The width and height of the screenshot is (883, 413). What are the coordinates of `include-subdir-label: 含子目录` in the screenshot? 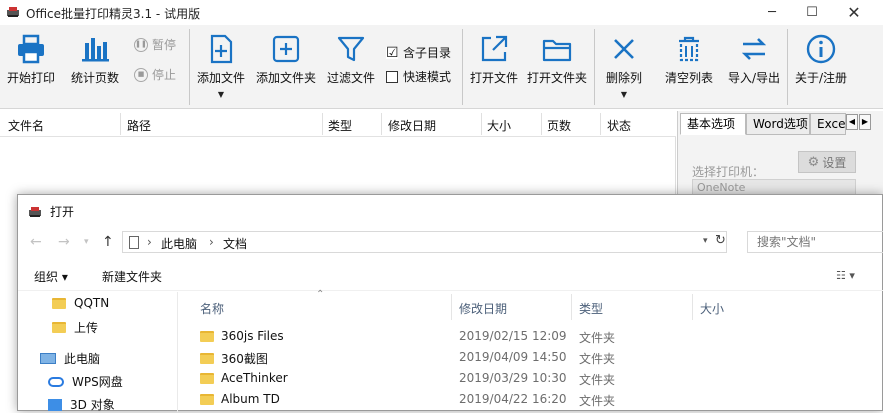 It's located at (427, 53).